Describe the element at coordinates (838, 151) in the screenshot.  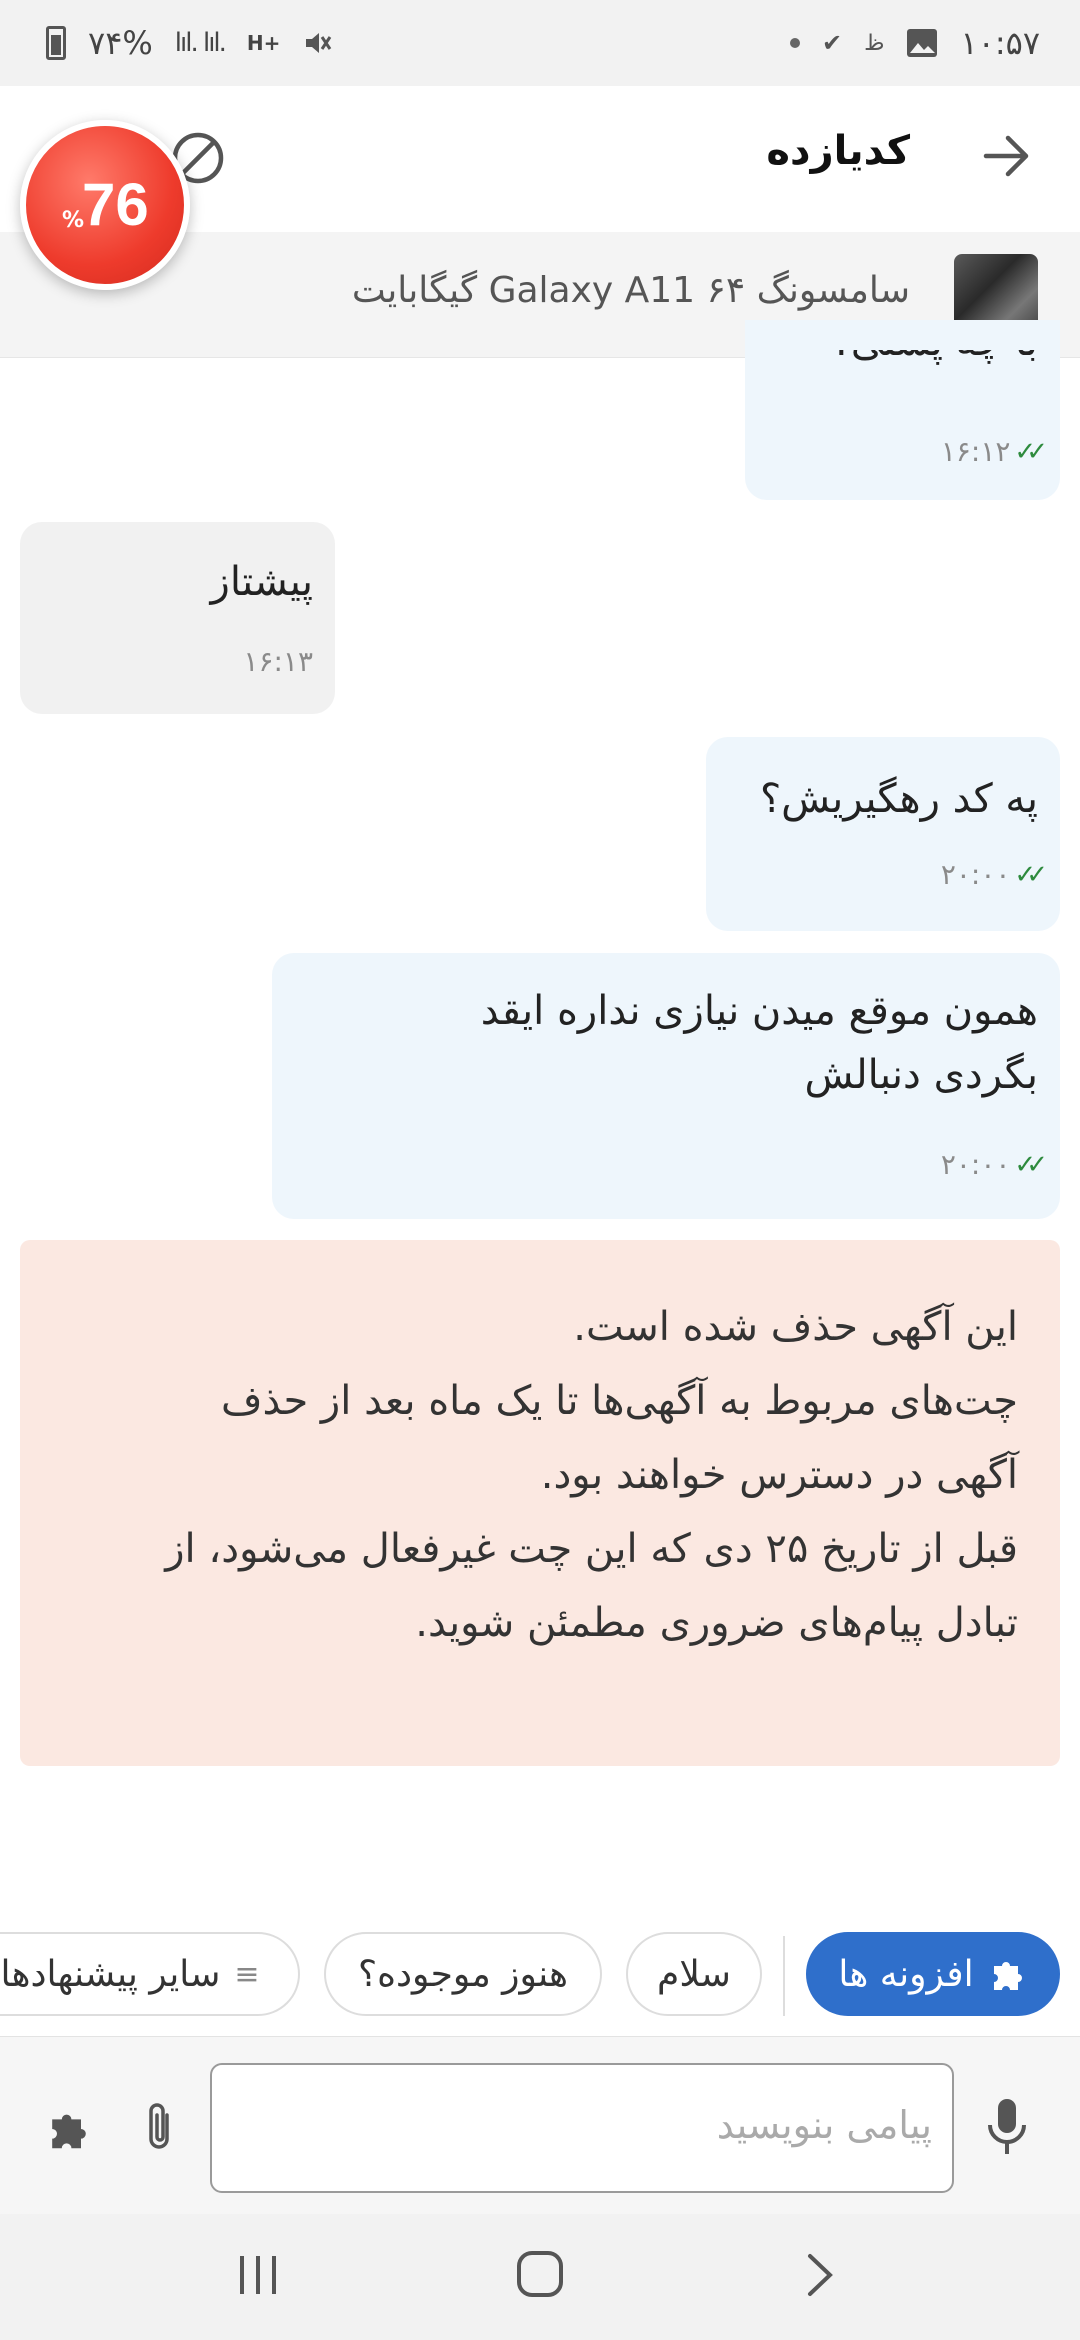
I see `page-title: کدیازده` at that location.